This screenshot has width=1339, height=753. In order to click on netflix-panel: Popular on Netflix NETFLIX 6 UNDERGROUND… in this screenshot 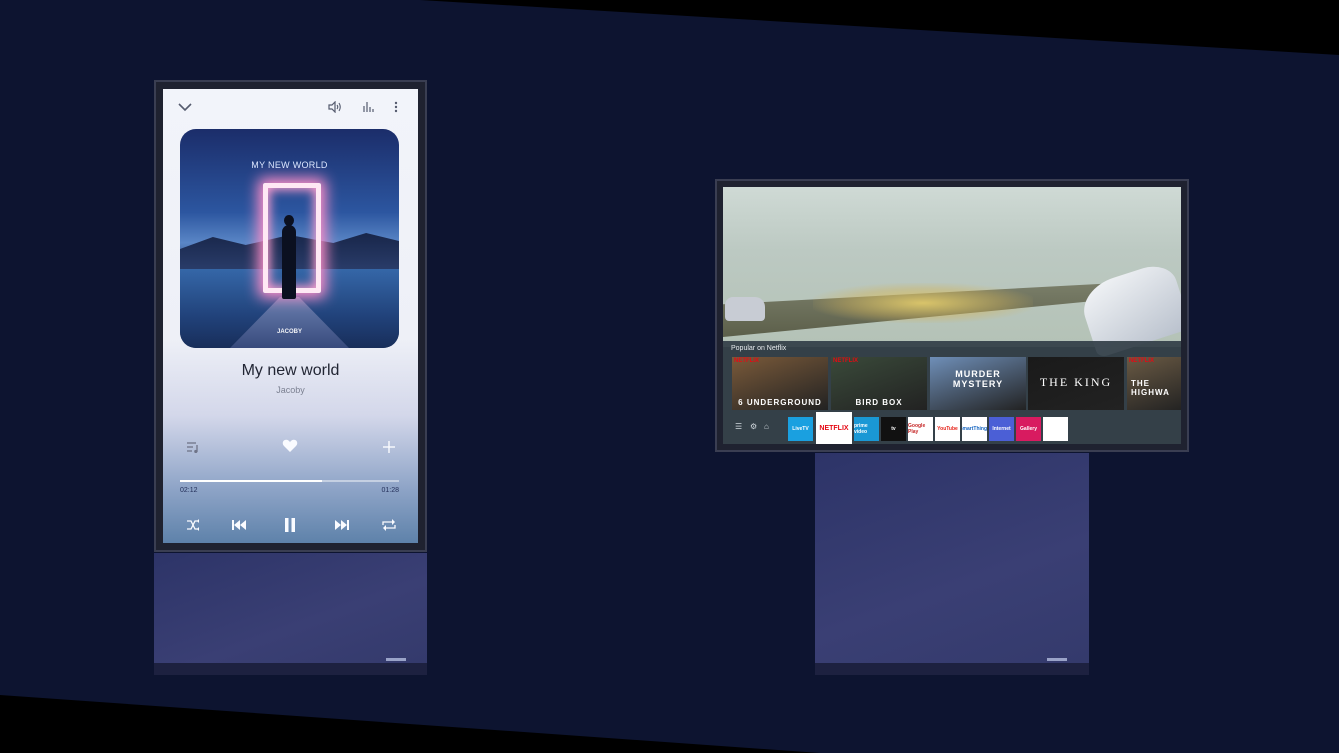, I will do `click(952, 392)`.